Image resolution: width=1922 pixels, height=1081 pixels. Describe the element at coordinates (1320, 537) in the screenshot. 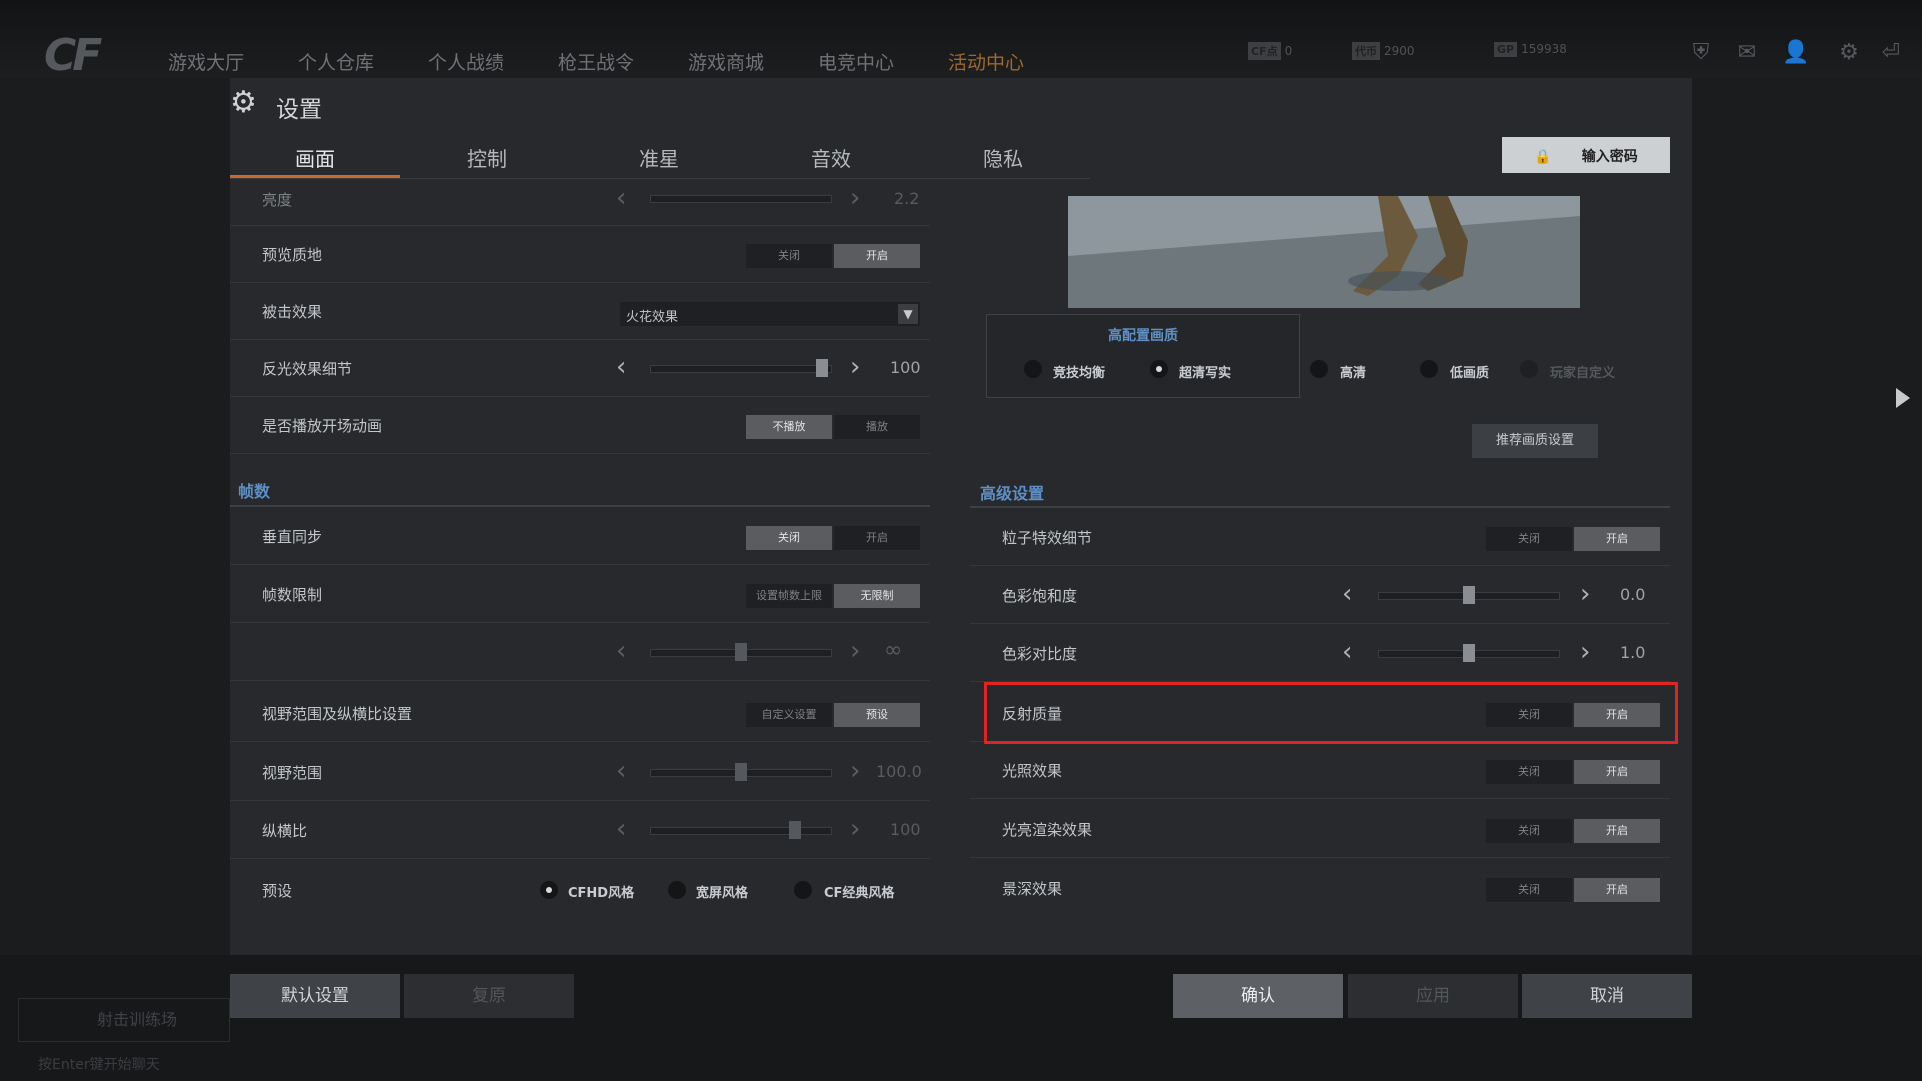

I see `particle-row: 粒子特效细节 关闭 开启` at that location.